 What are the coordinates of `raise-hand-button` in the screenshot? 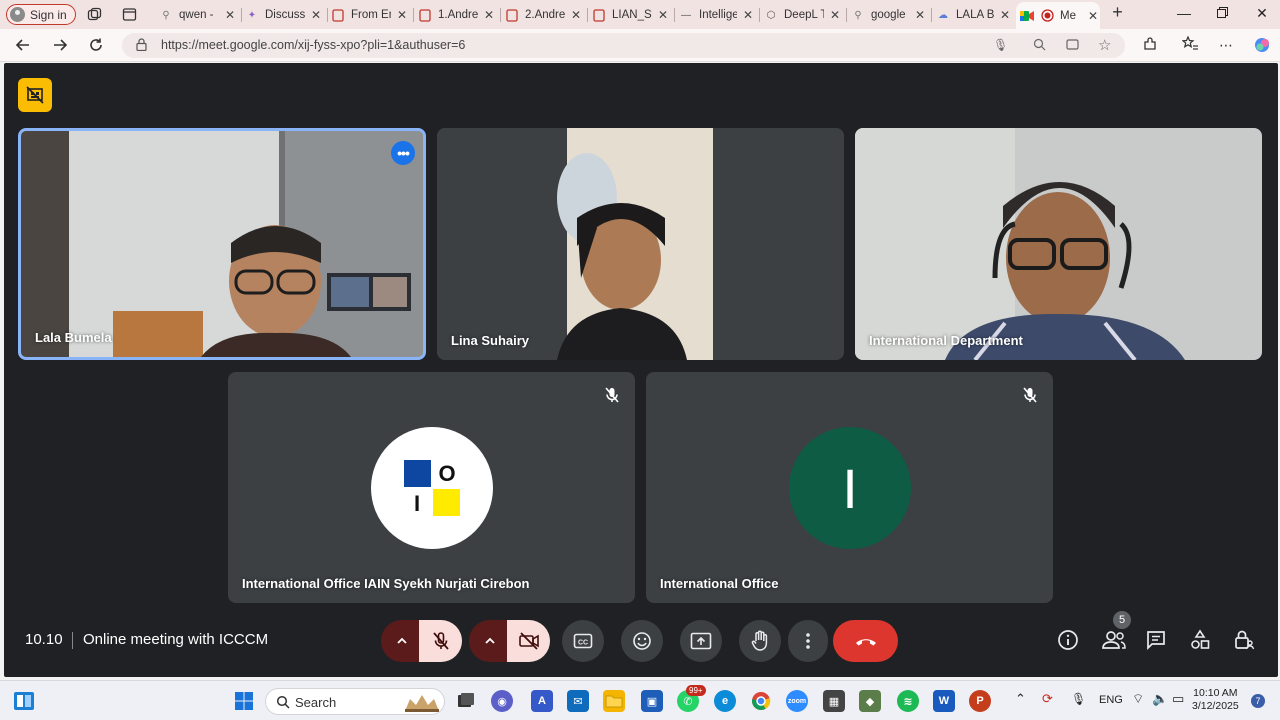 It's located at (760, 641).